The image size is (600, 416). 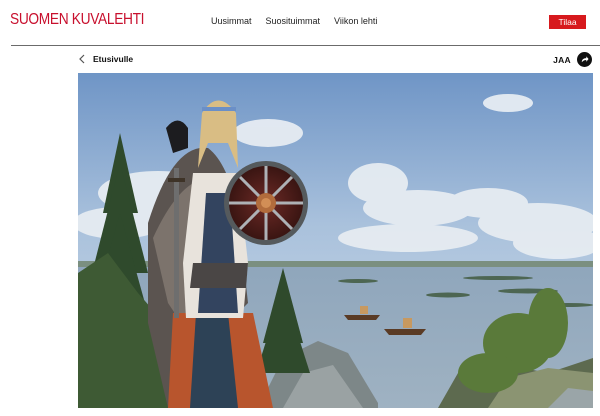 I want to click on nav-item-uusimmat: Uusimmat, so click(x=231, y=21).